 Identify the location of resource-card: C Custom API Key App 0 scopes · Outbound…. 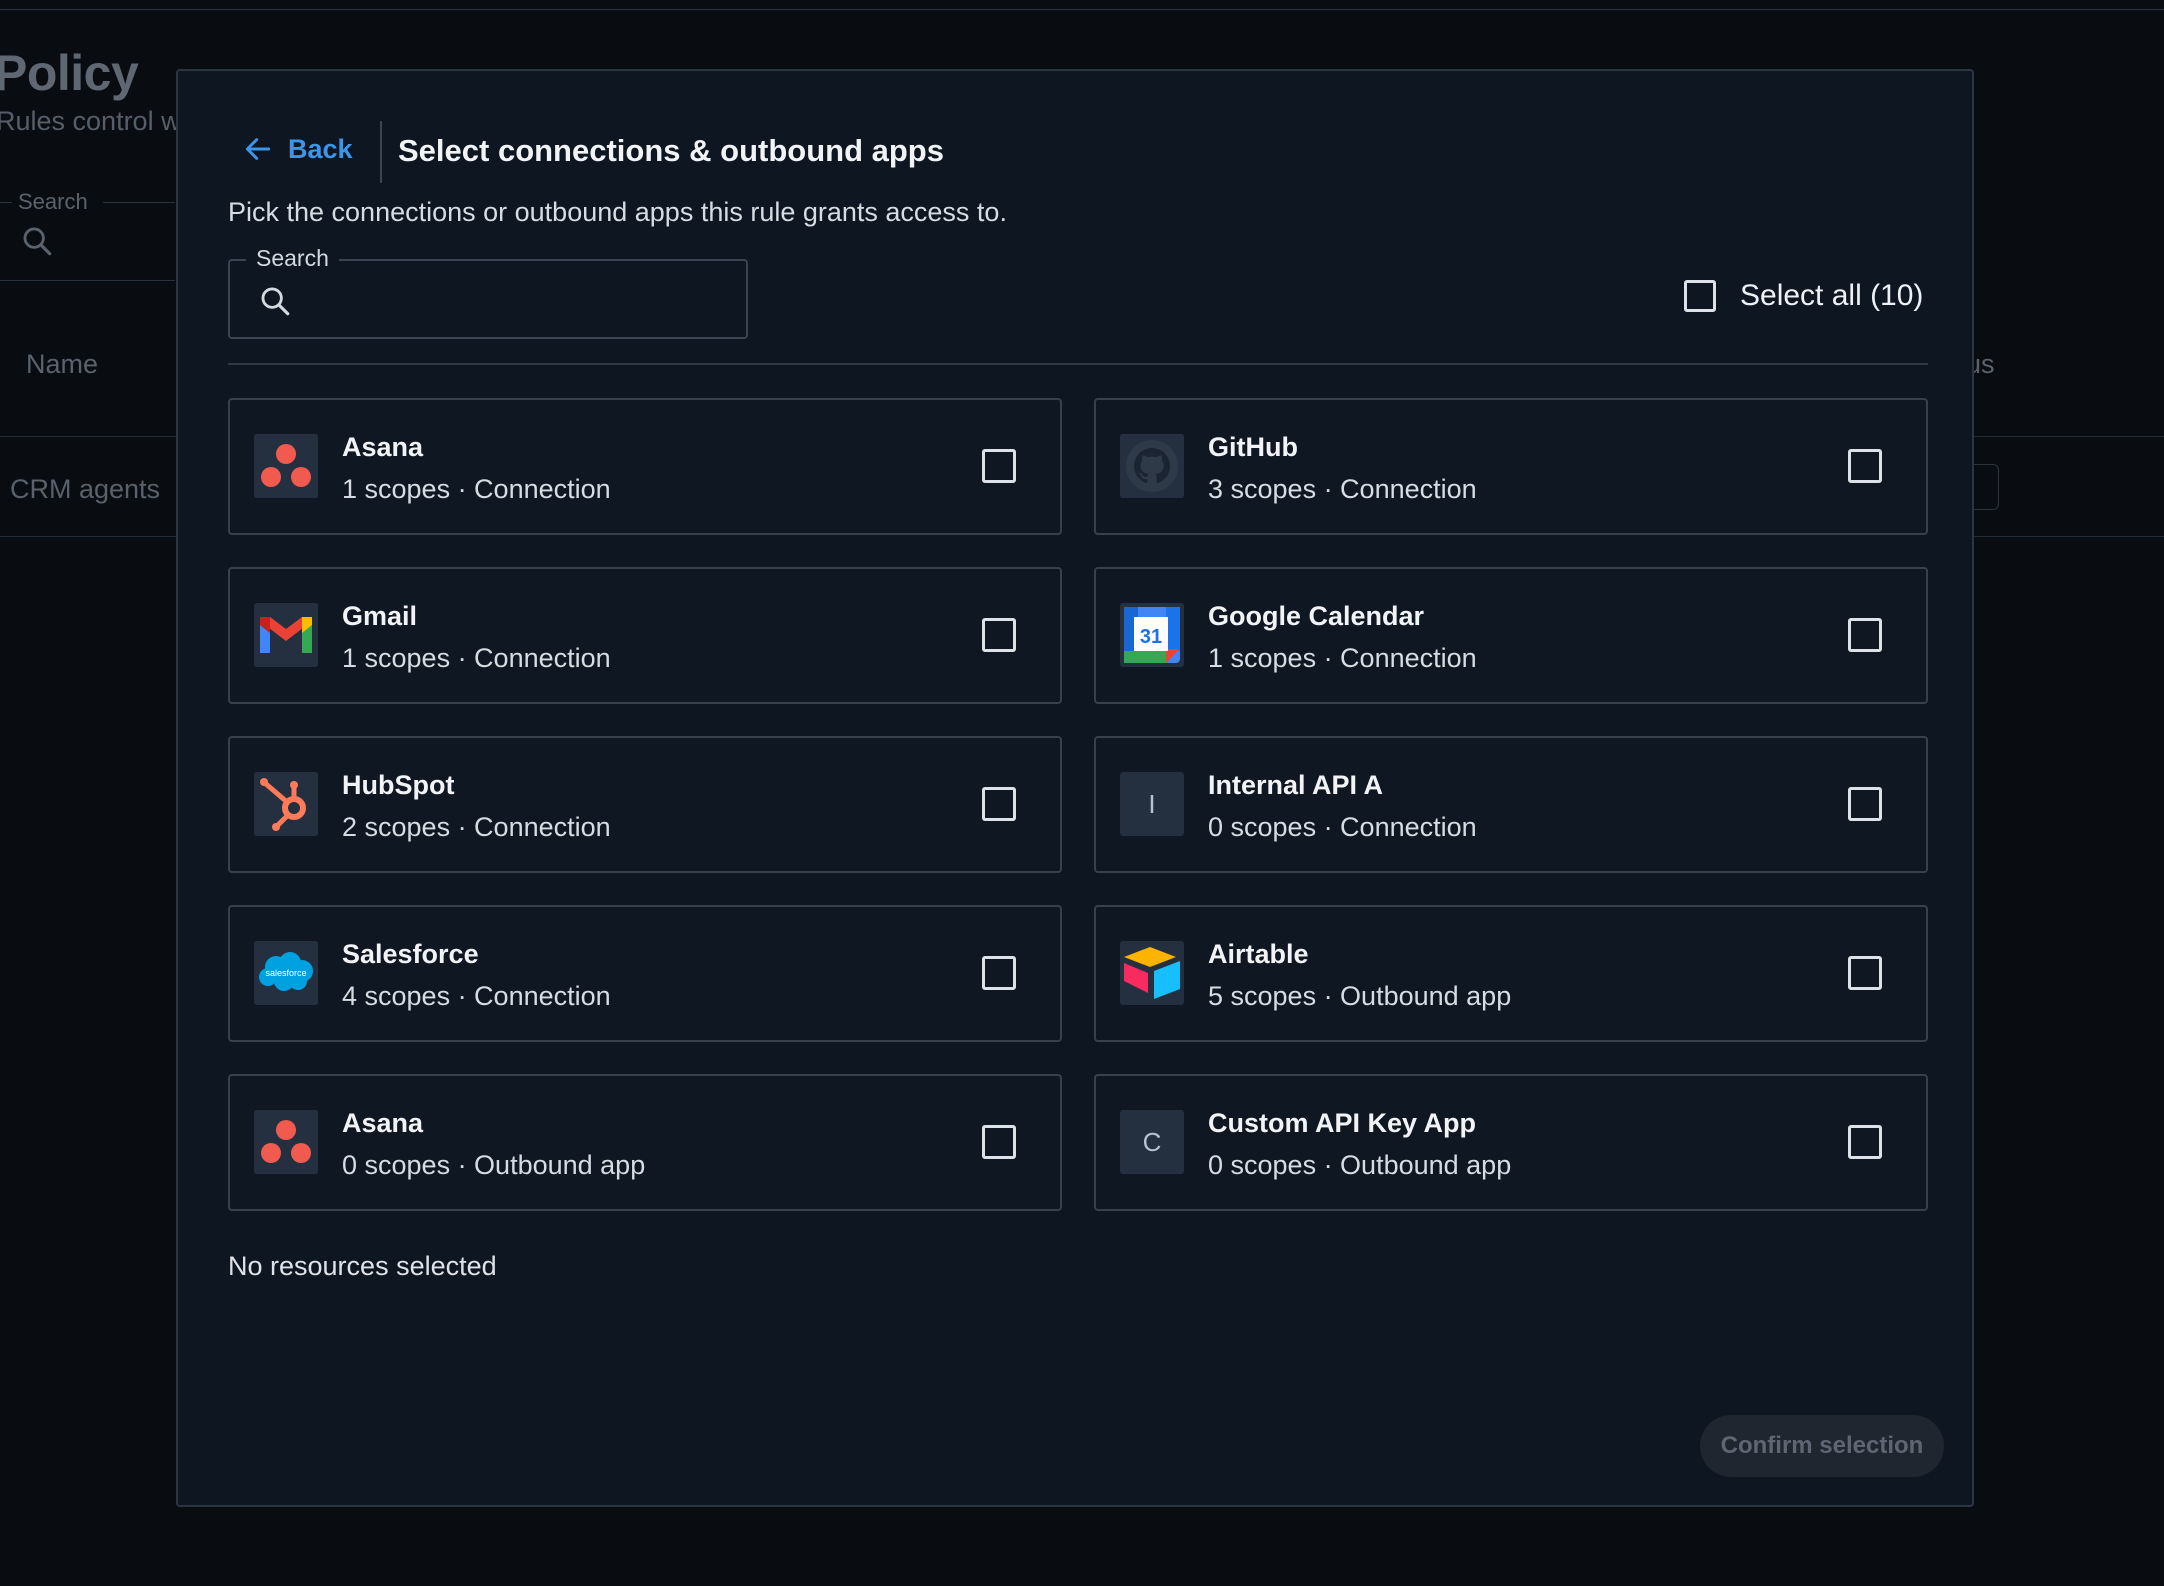
(1511, 1142).